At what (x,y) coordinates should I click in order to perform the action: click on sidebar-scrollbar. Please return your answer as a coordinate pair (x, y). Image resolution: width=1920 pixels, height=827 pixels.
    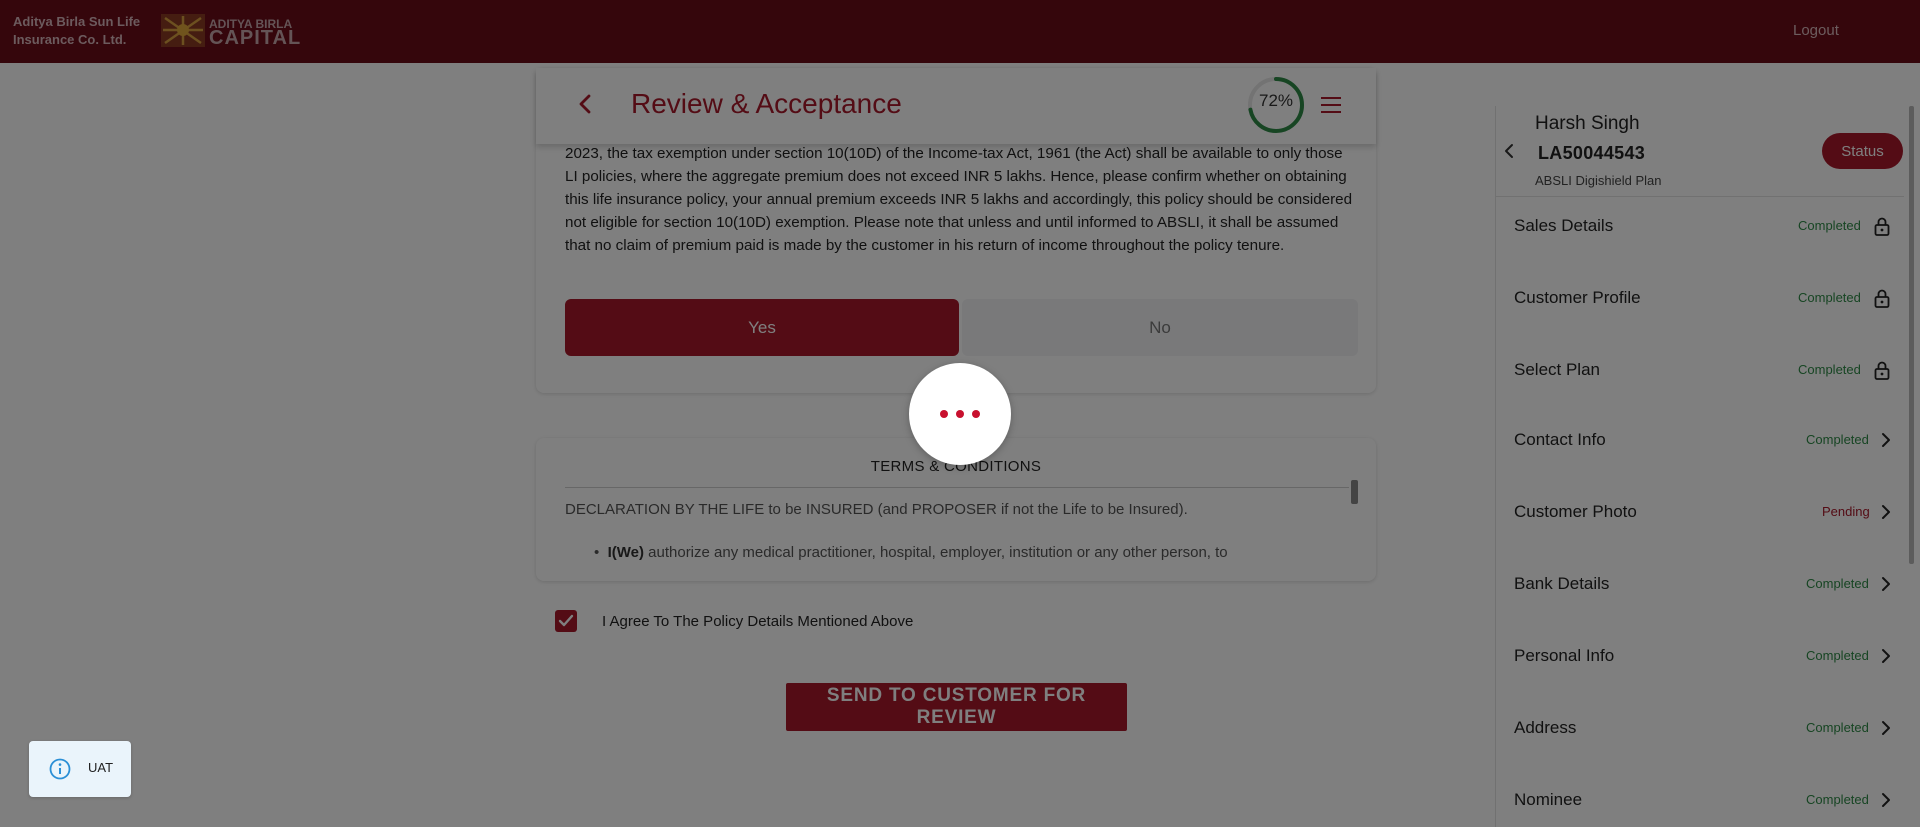
    Looking at the image, I should click on (1911, 335).